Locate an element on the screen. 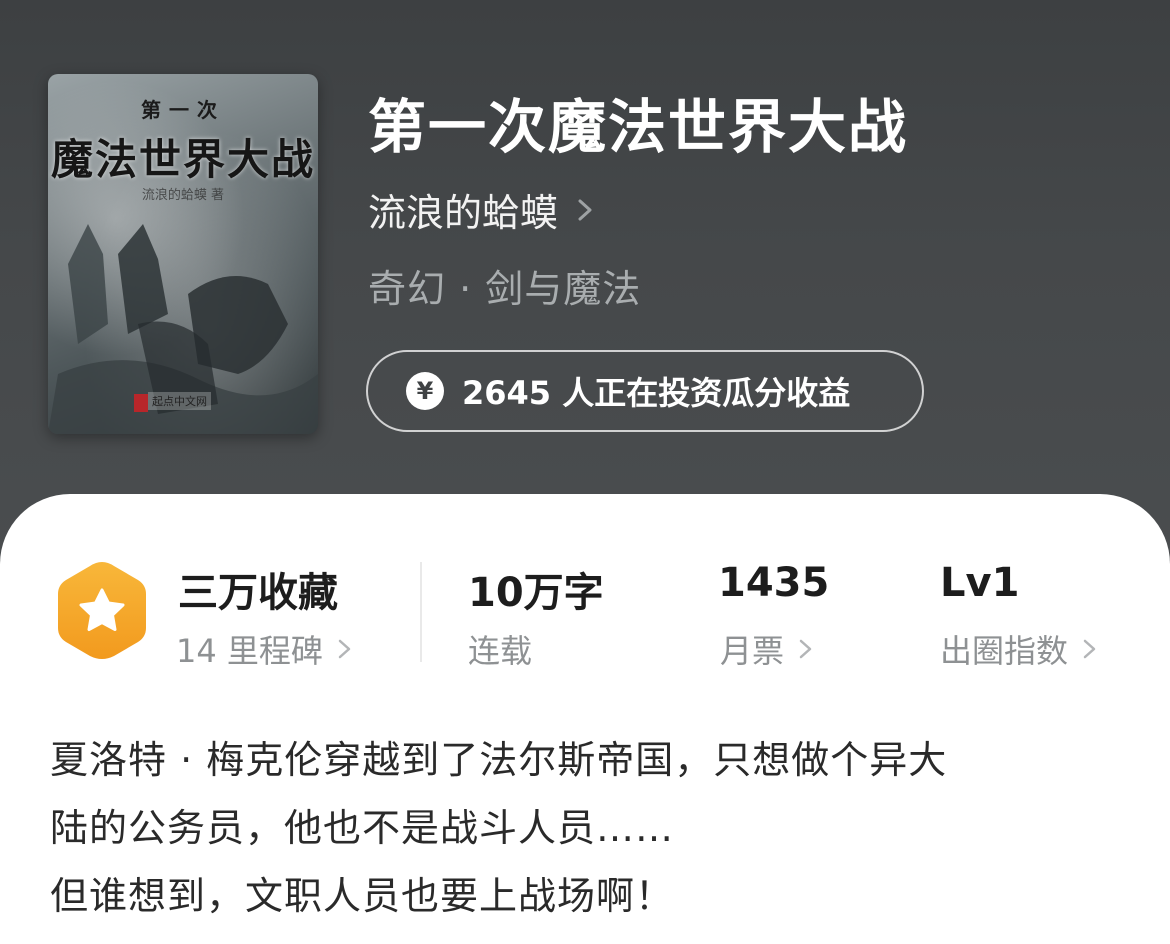 This screenshot has height=944, width=1170. serial-status-label: 连载 is located at coordinates (500, 651).